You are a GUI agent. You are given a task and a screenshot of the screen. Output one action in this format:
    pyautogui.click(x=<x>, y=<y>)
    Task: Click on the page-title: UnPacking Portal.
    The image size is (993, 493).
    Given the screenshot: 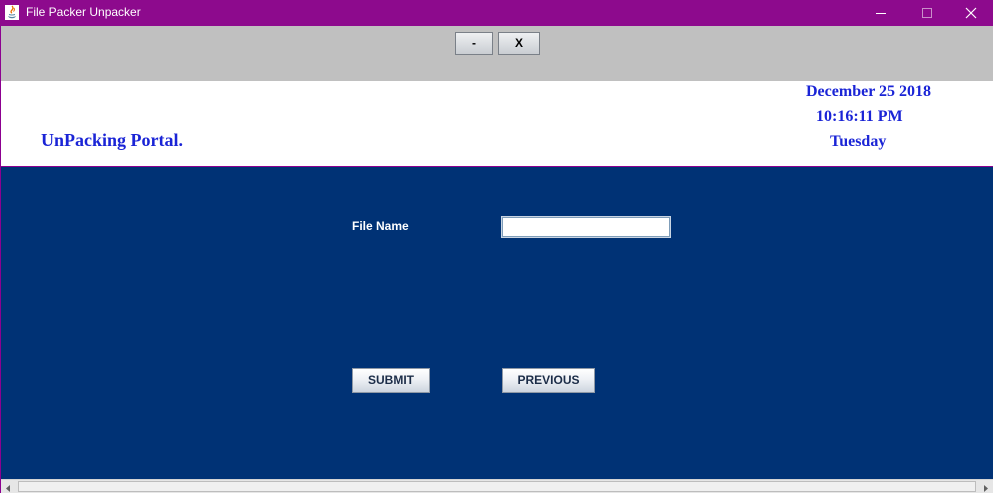 What is the action you would take?
    pyautogui.click(x=112, y=140)
    